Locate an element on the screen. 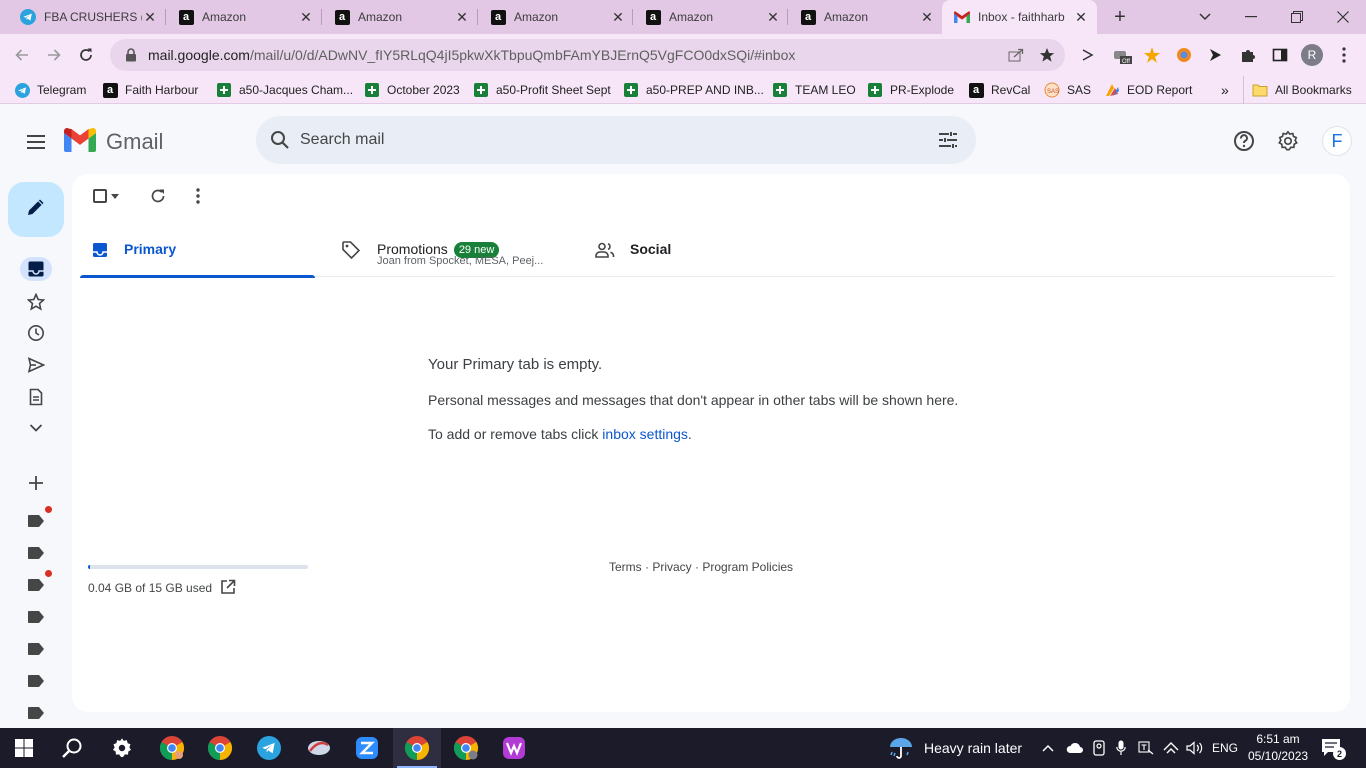  windows-start-icon is located at coordinates (24, 748).